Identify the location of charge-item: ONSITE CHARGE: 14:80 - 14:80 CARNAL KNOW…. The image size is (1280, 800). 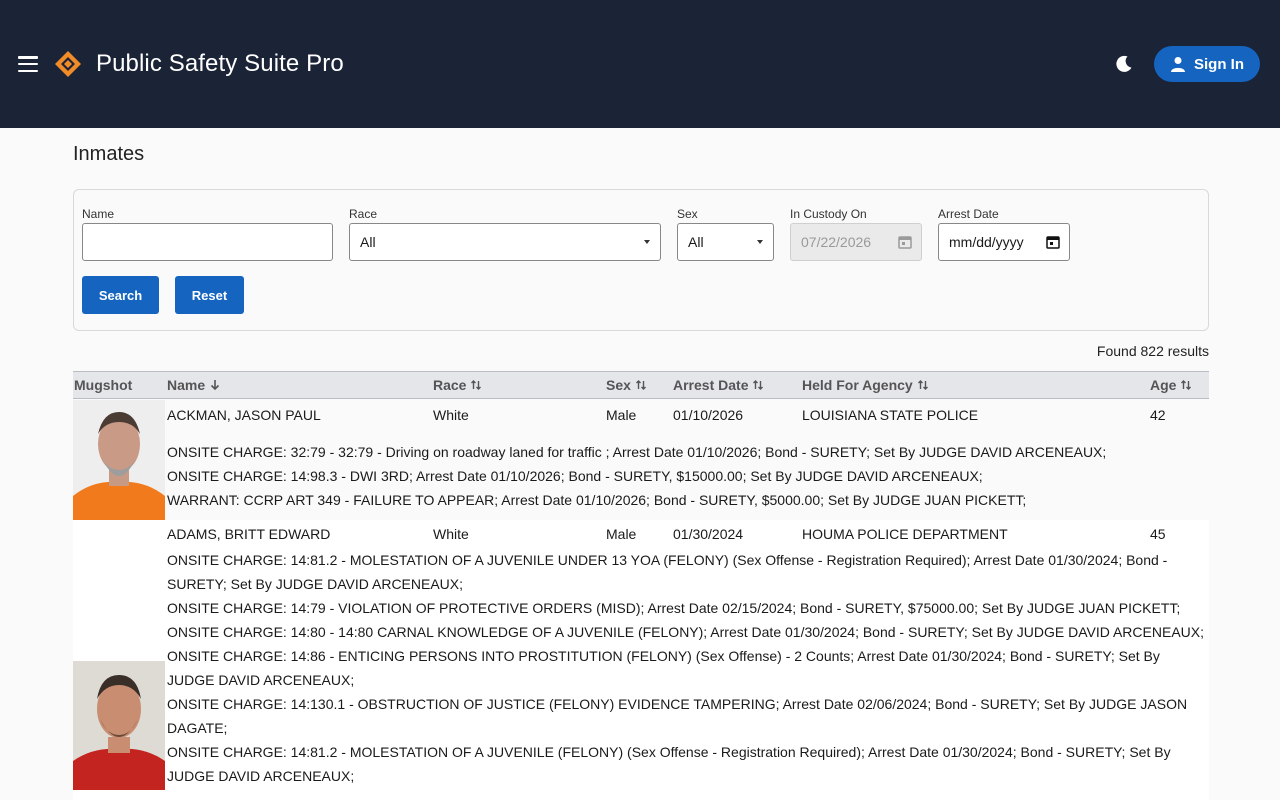
(685, 632).